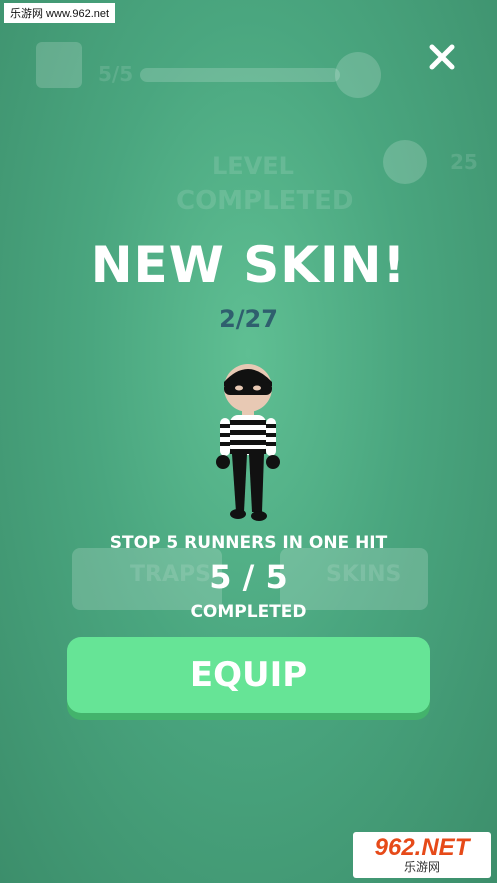  Describe the element at coordinates (248, 265) in the screenshot. I see `modal-title: NEW SKIN!` at that location.